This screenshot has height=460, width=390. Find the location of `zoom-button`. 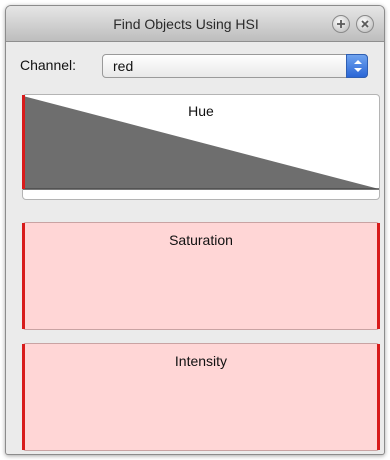

zoom-button is located at coordinates (341, 24).